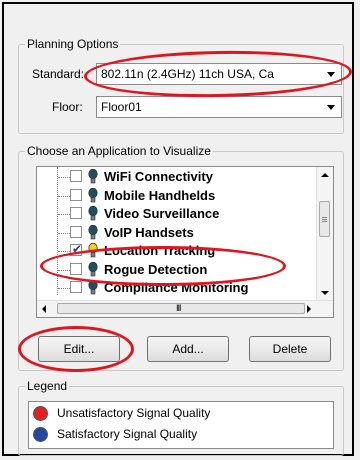 The height and width of the screenshot is (460, 360). I want to click on list-item: Rogue Detection, so click(185, 270).